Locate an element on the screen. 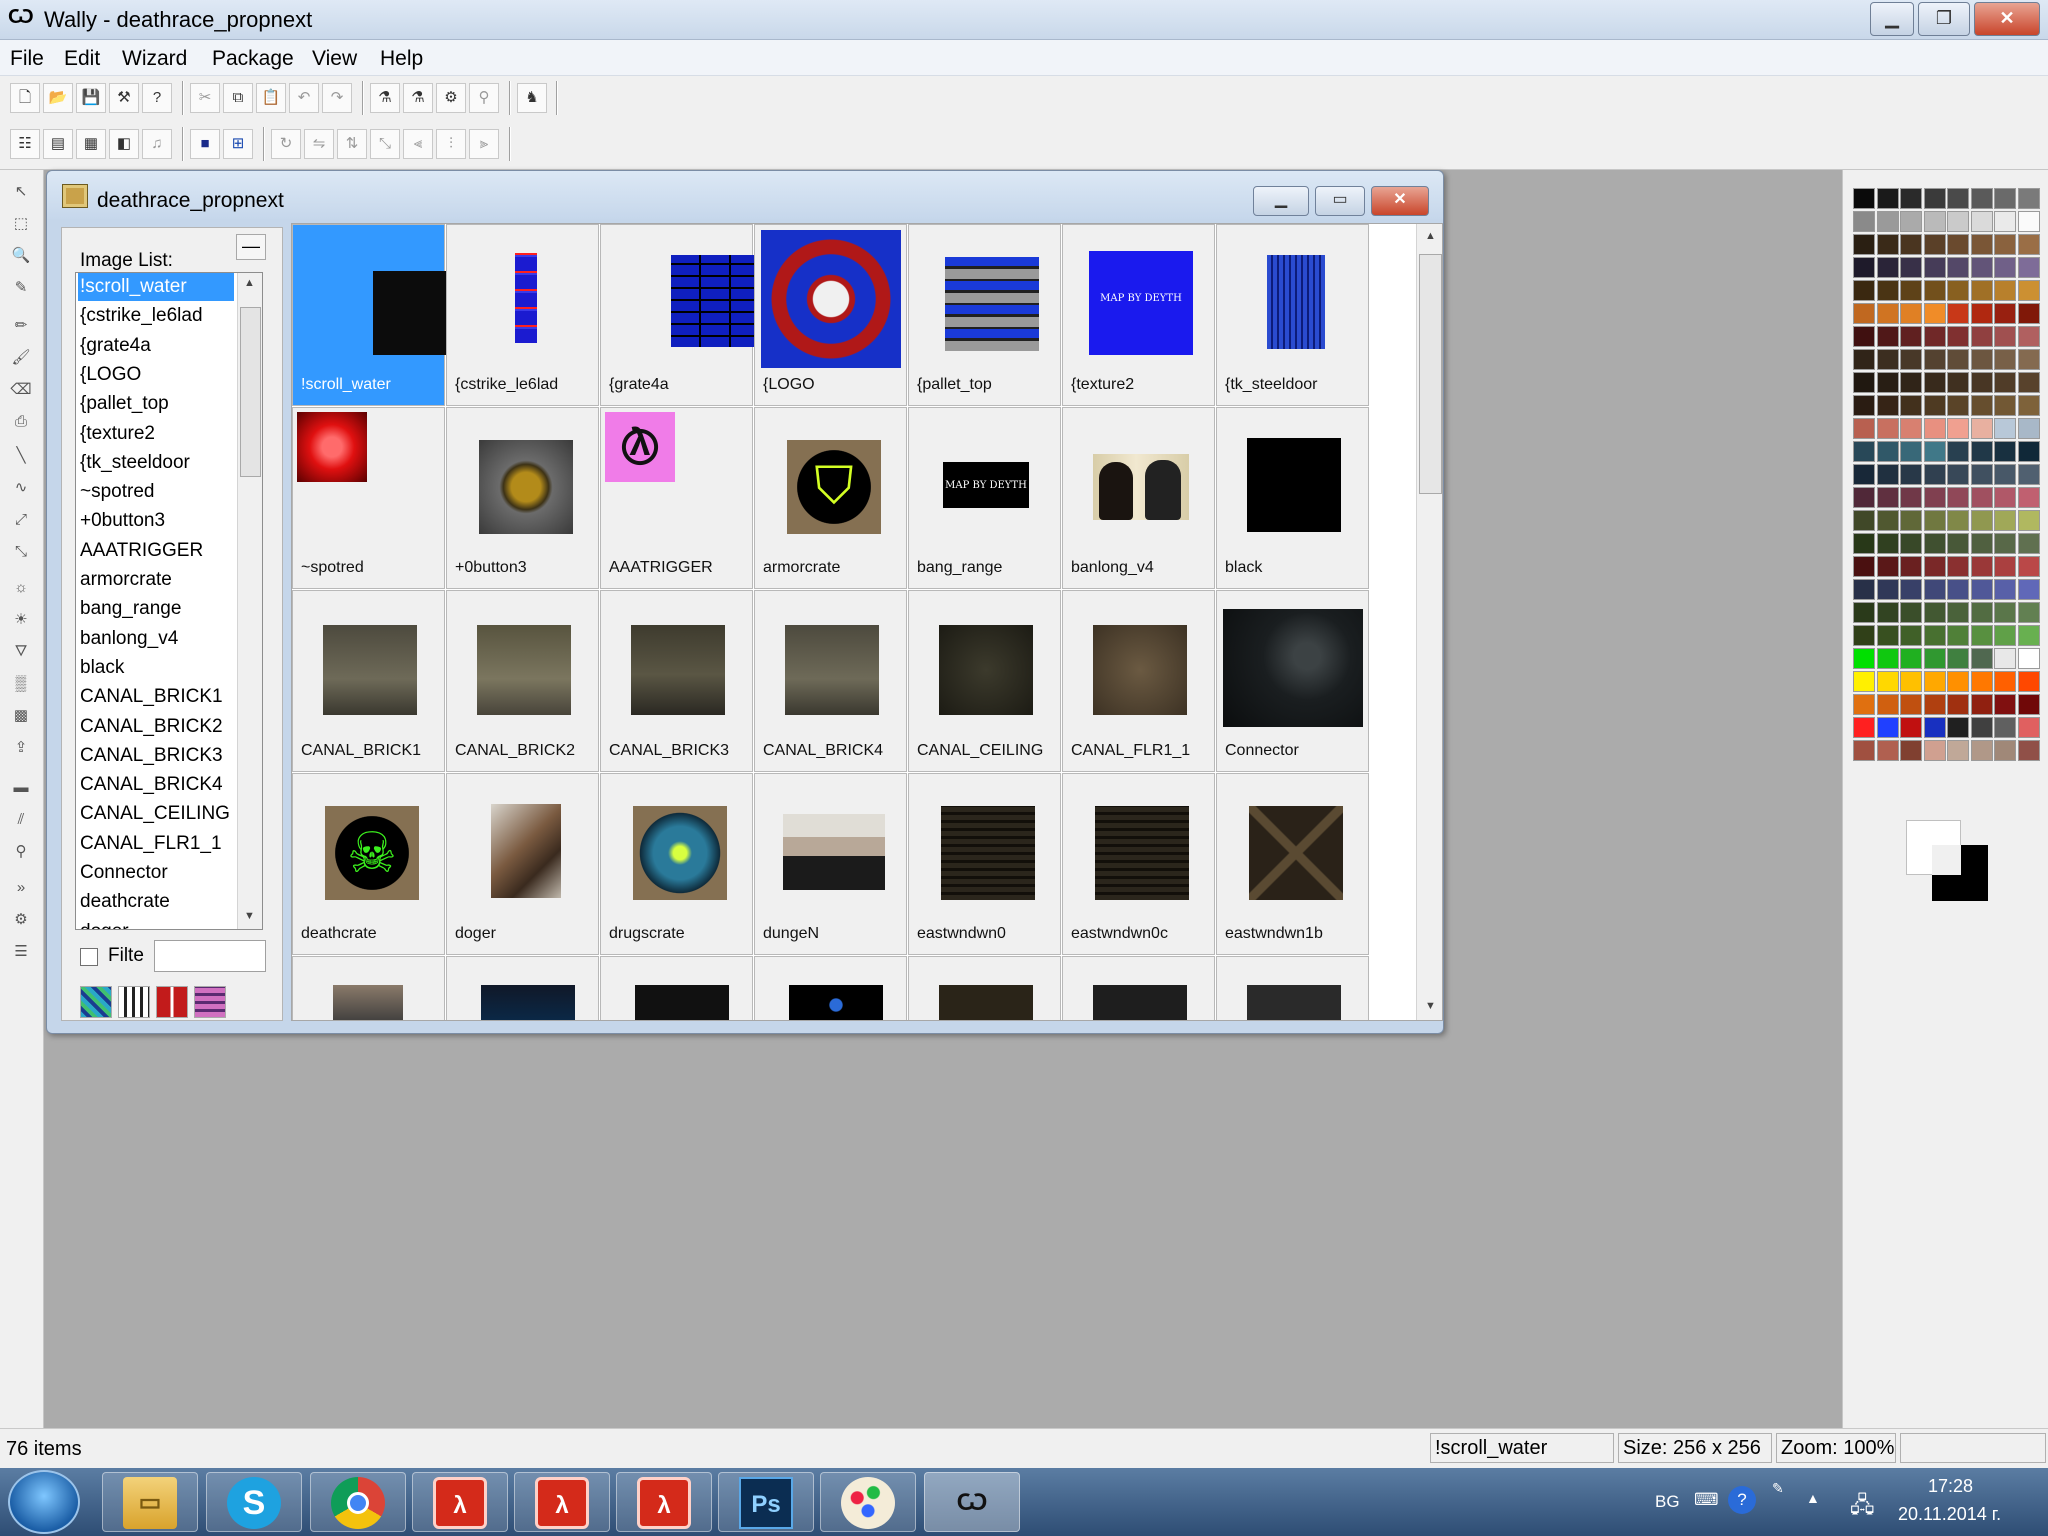 The width and height of the screenshot is (2048, 1536). texture-thumbnail: dungeN is located at coordinates (830, 864).